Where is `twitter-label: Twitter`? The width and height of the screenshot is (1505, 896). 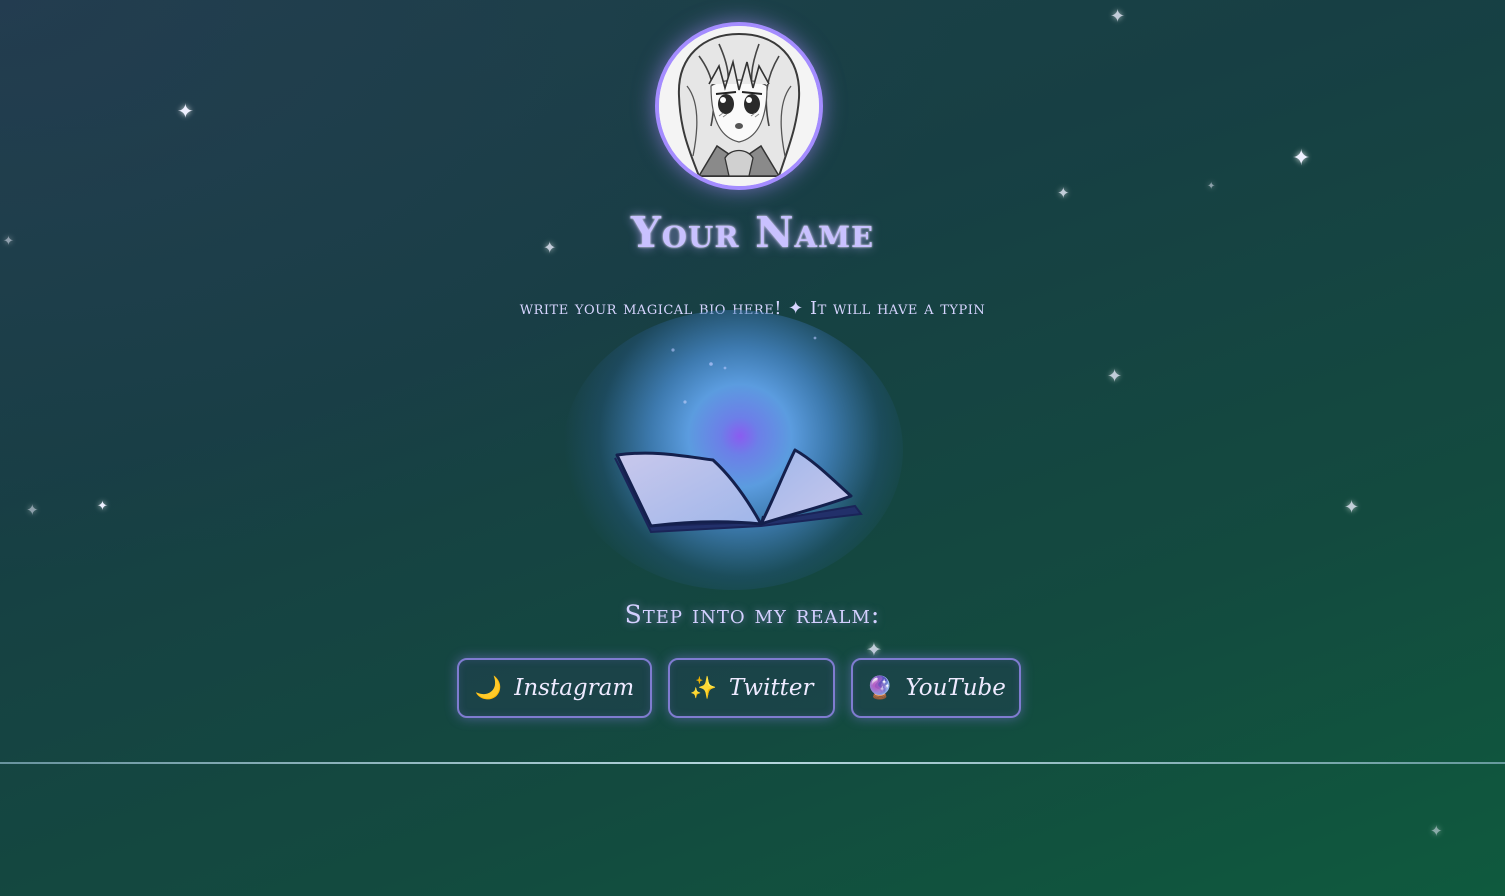
twitter-label: Twitter is located at coordinates (771, 688).